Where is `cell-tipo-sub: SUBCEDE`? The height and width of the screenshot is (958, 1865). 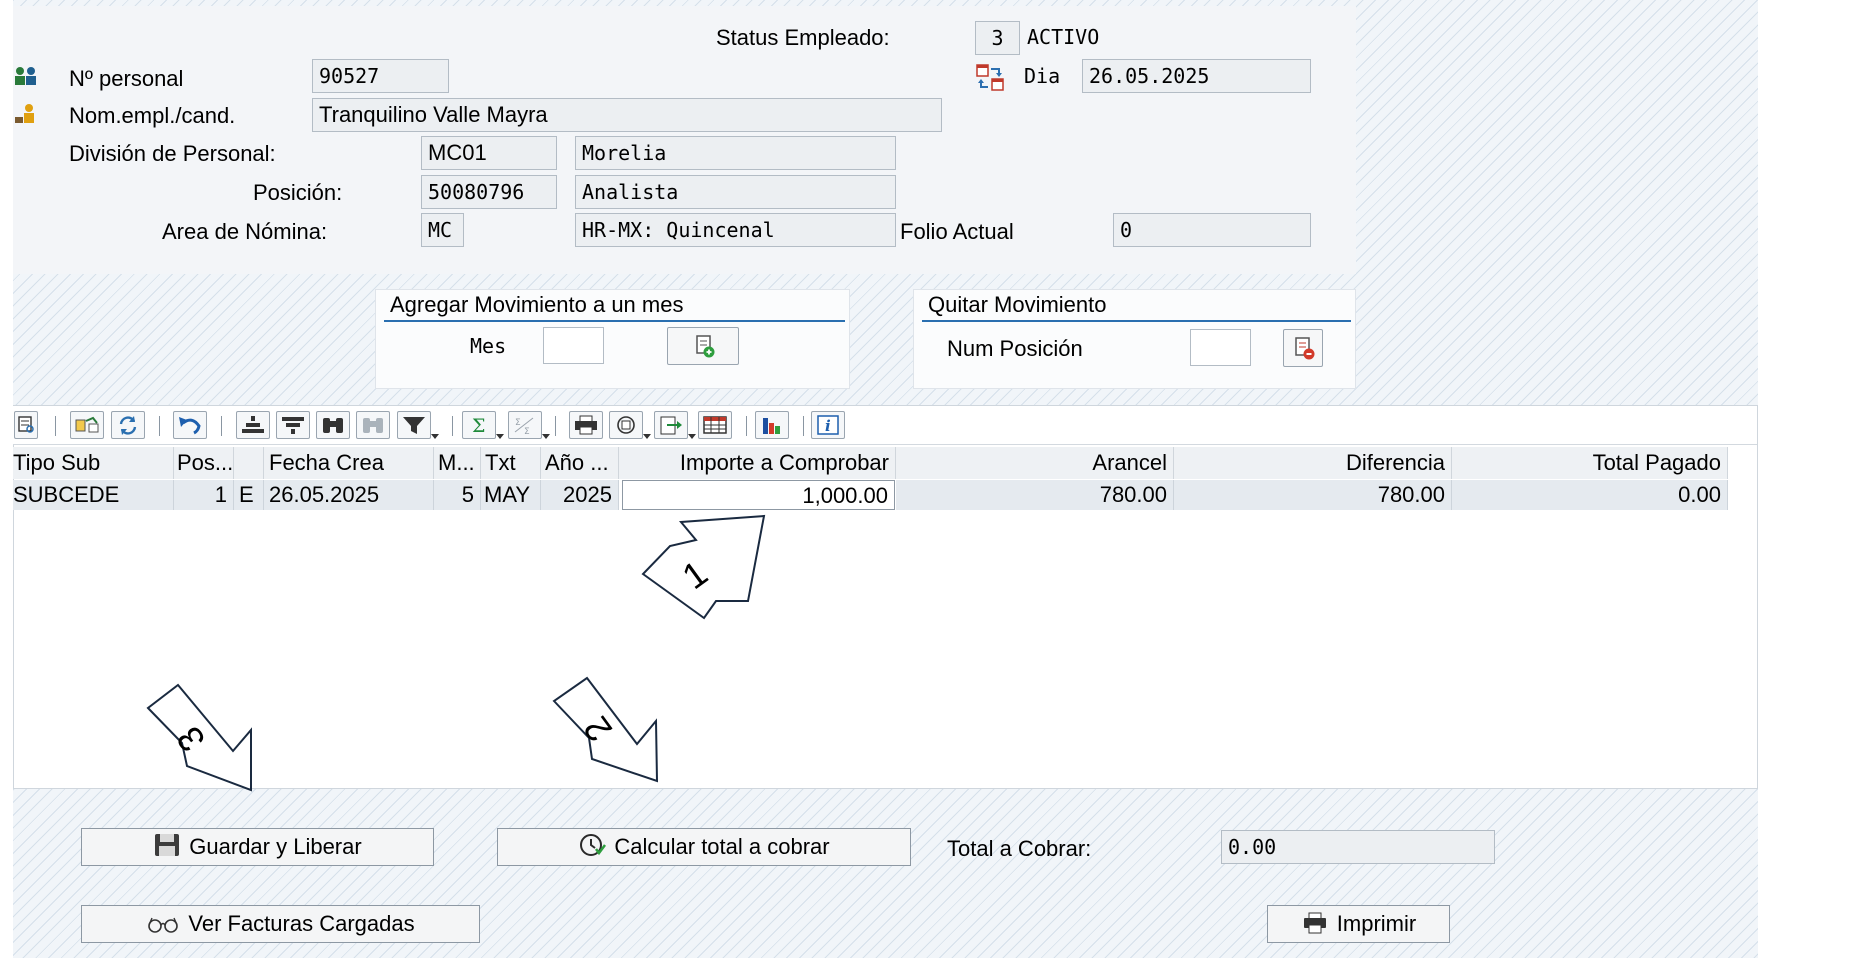
cell-tipo-sub: SUBCEDE is located at coordinates (93, 495).